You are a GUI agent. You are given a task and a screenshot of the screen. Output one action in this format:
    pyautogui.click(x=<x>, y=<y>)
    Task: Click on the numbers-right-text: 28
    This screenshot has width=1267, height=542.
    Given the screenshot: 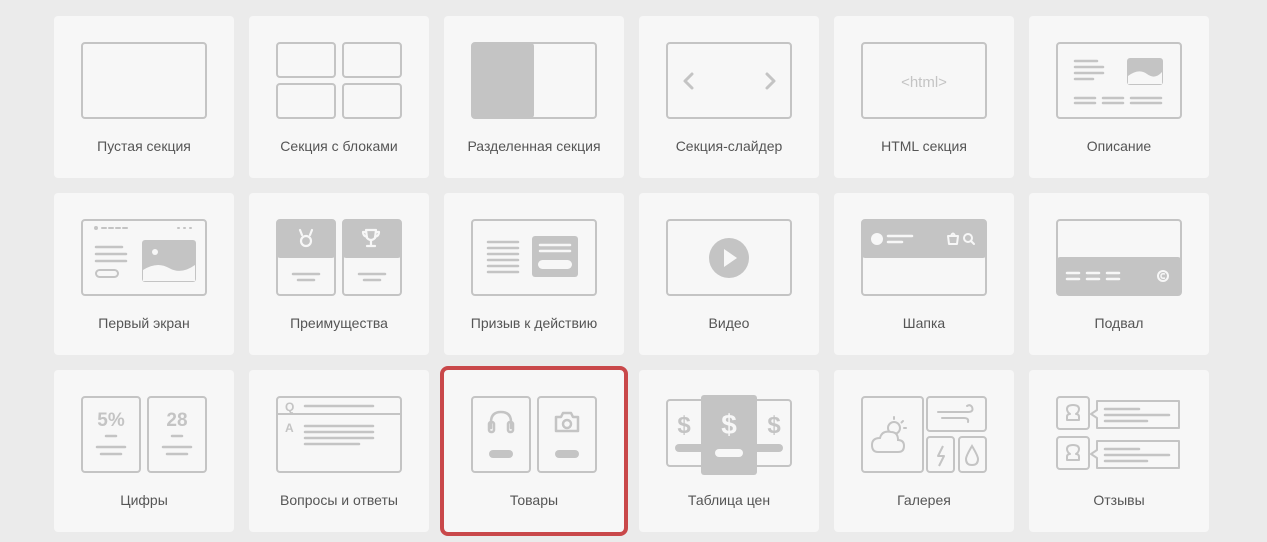 What is the action you would take?
    pyautogui.click(x=176, y=420)
    